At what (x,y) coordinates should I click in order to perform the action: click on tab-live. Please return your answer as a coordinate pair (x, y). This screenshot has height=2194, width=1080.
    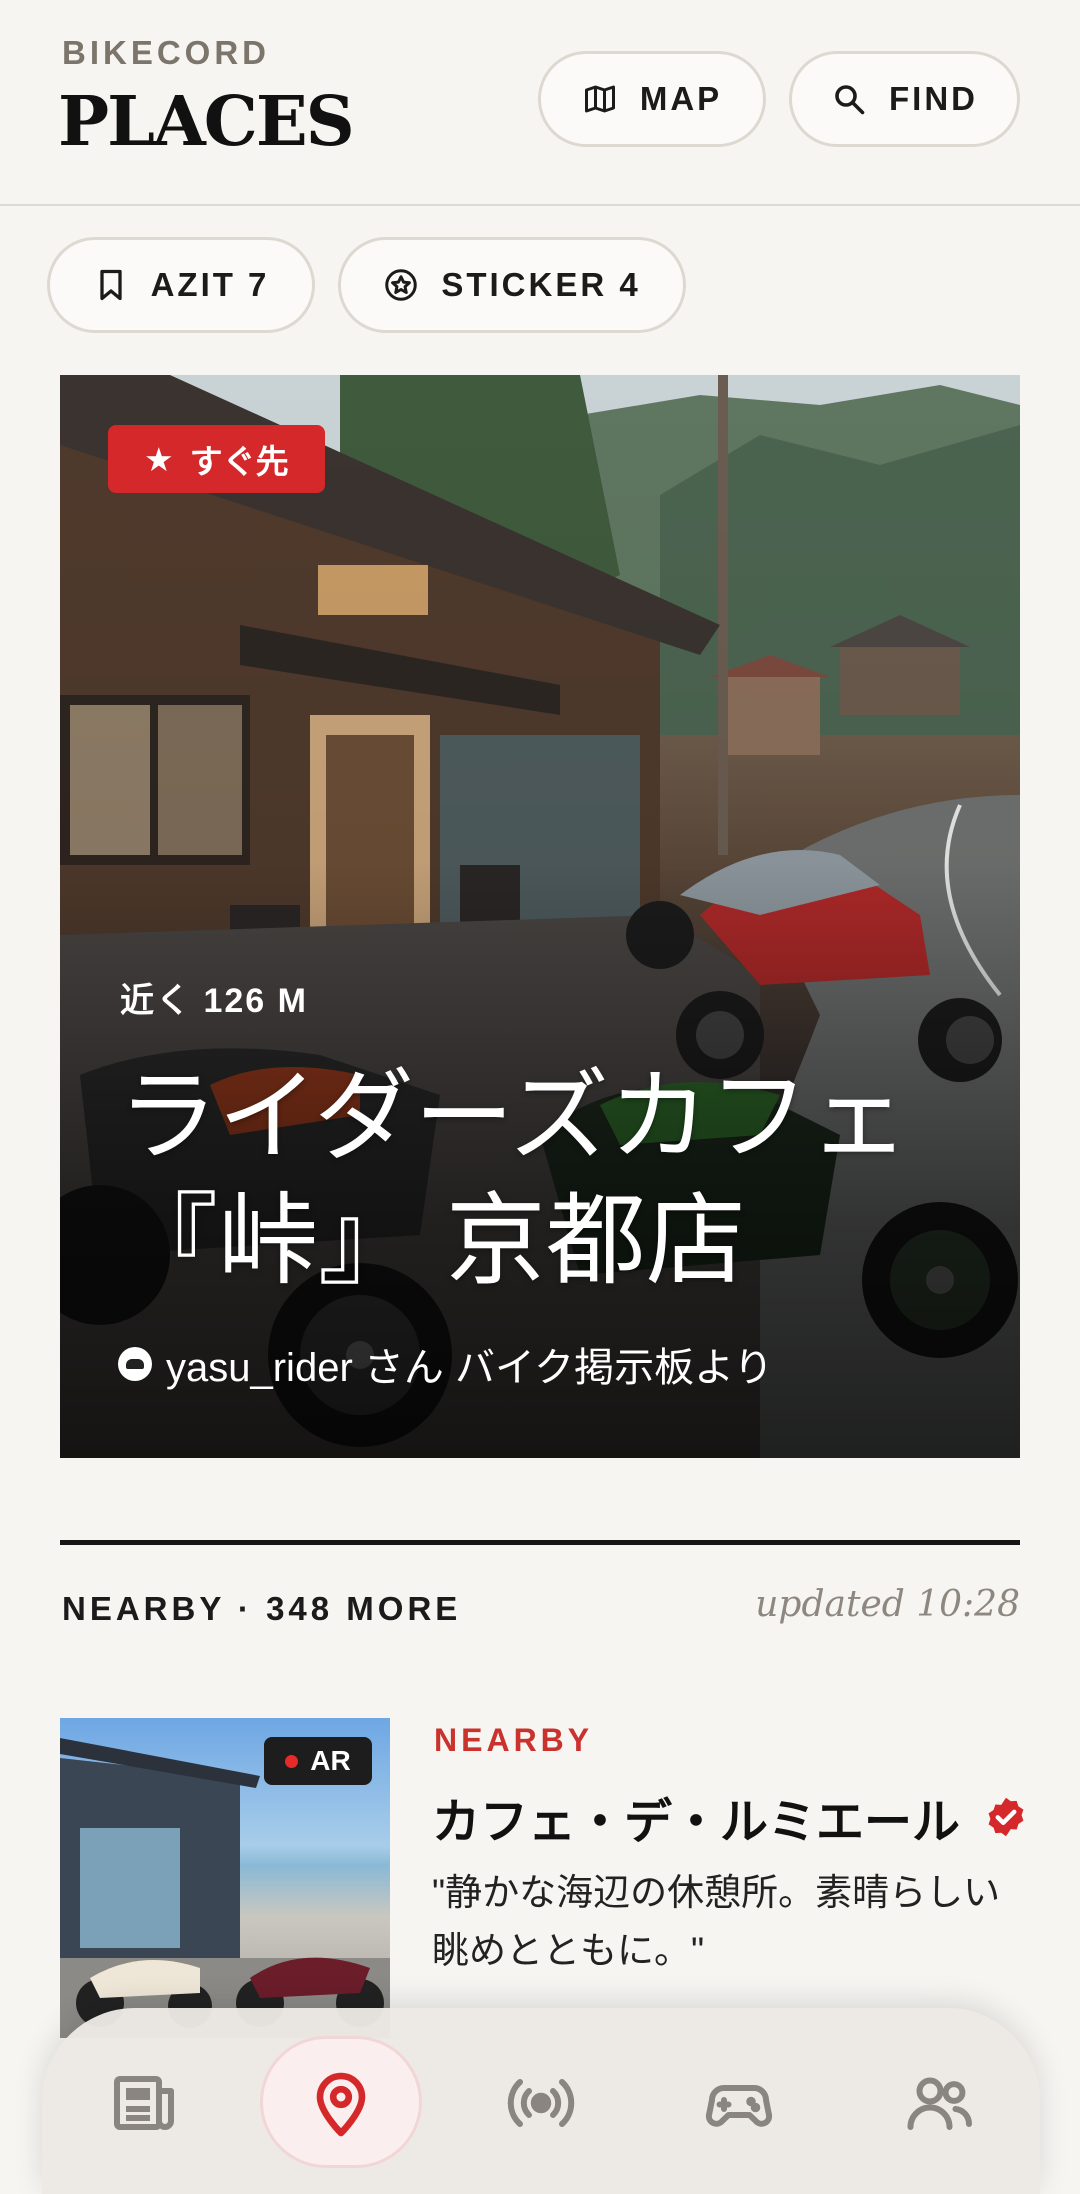
    Looking at the image, I should click on (541, 2103).